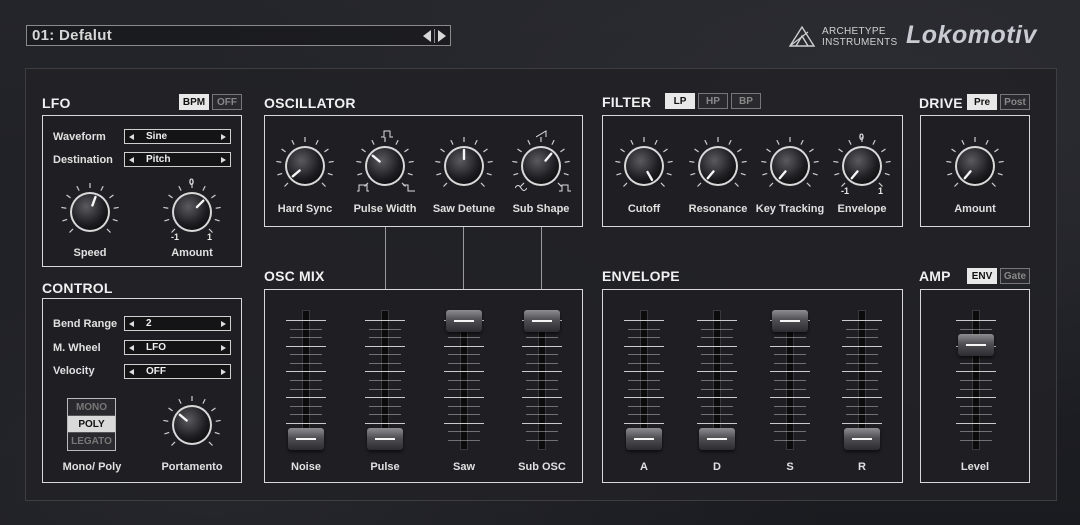 This screenshot has width=1080, height=525. What do you see at coordinates (192, 467) in the screenshot?
I see `portamento-label: Portamento` at bounding box center [192, 467].